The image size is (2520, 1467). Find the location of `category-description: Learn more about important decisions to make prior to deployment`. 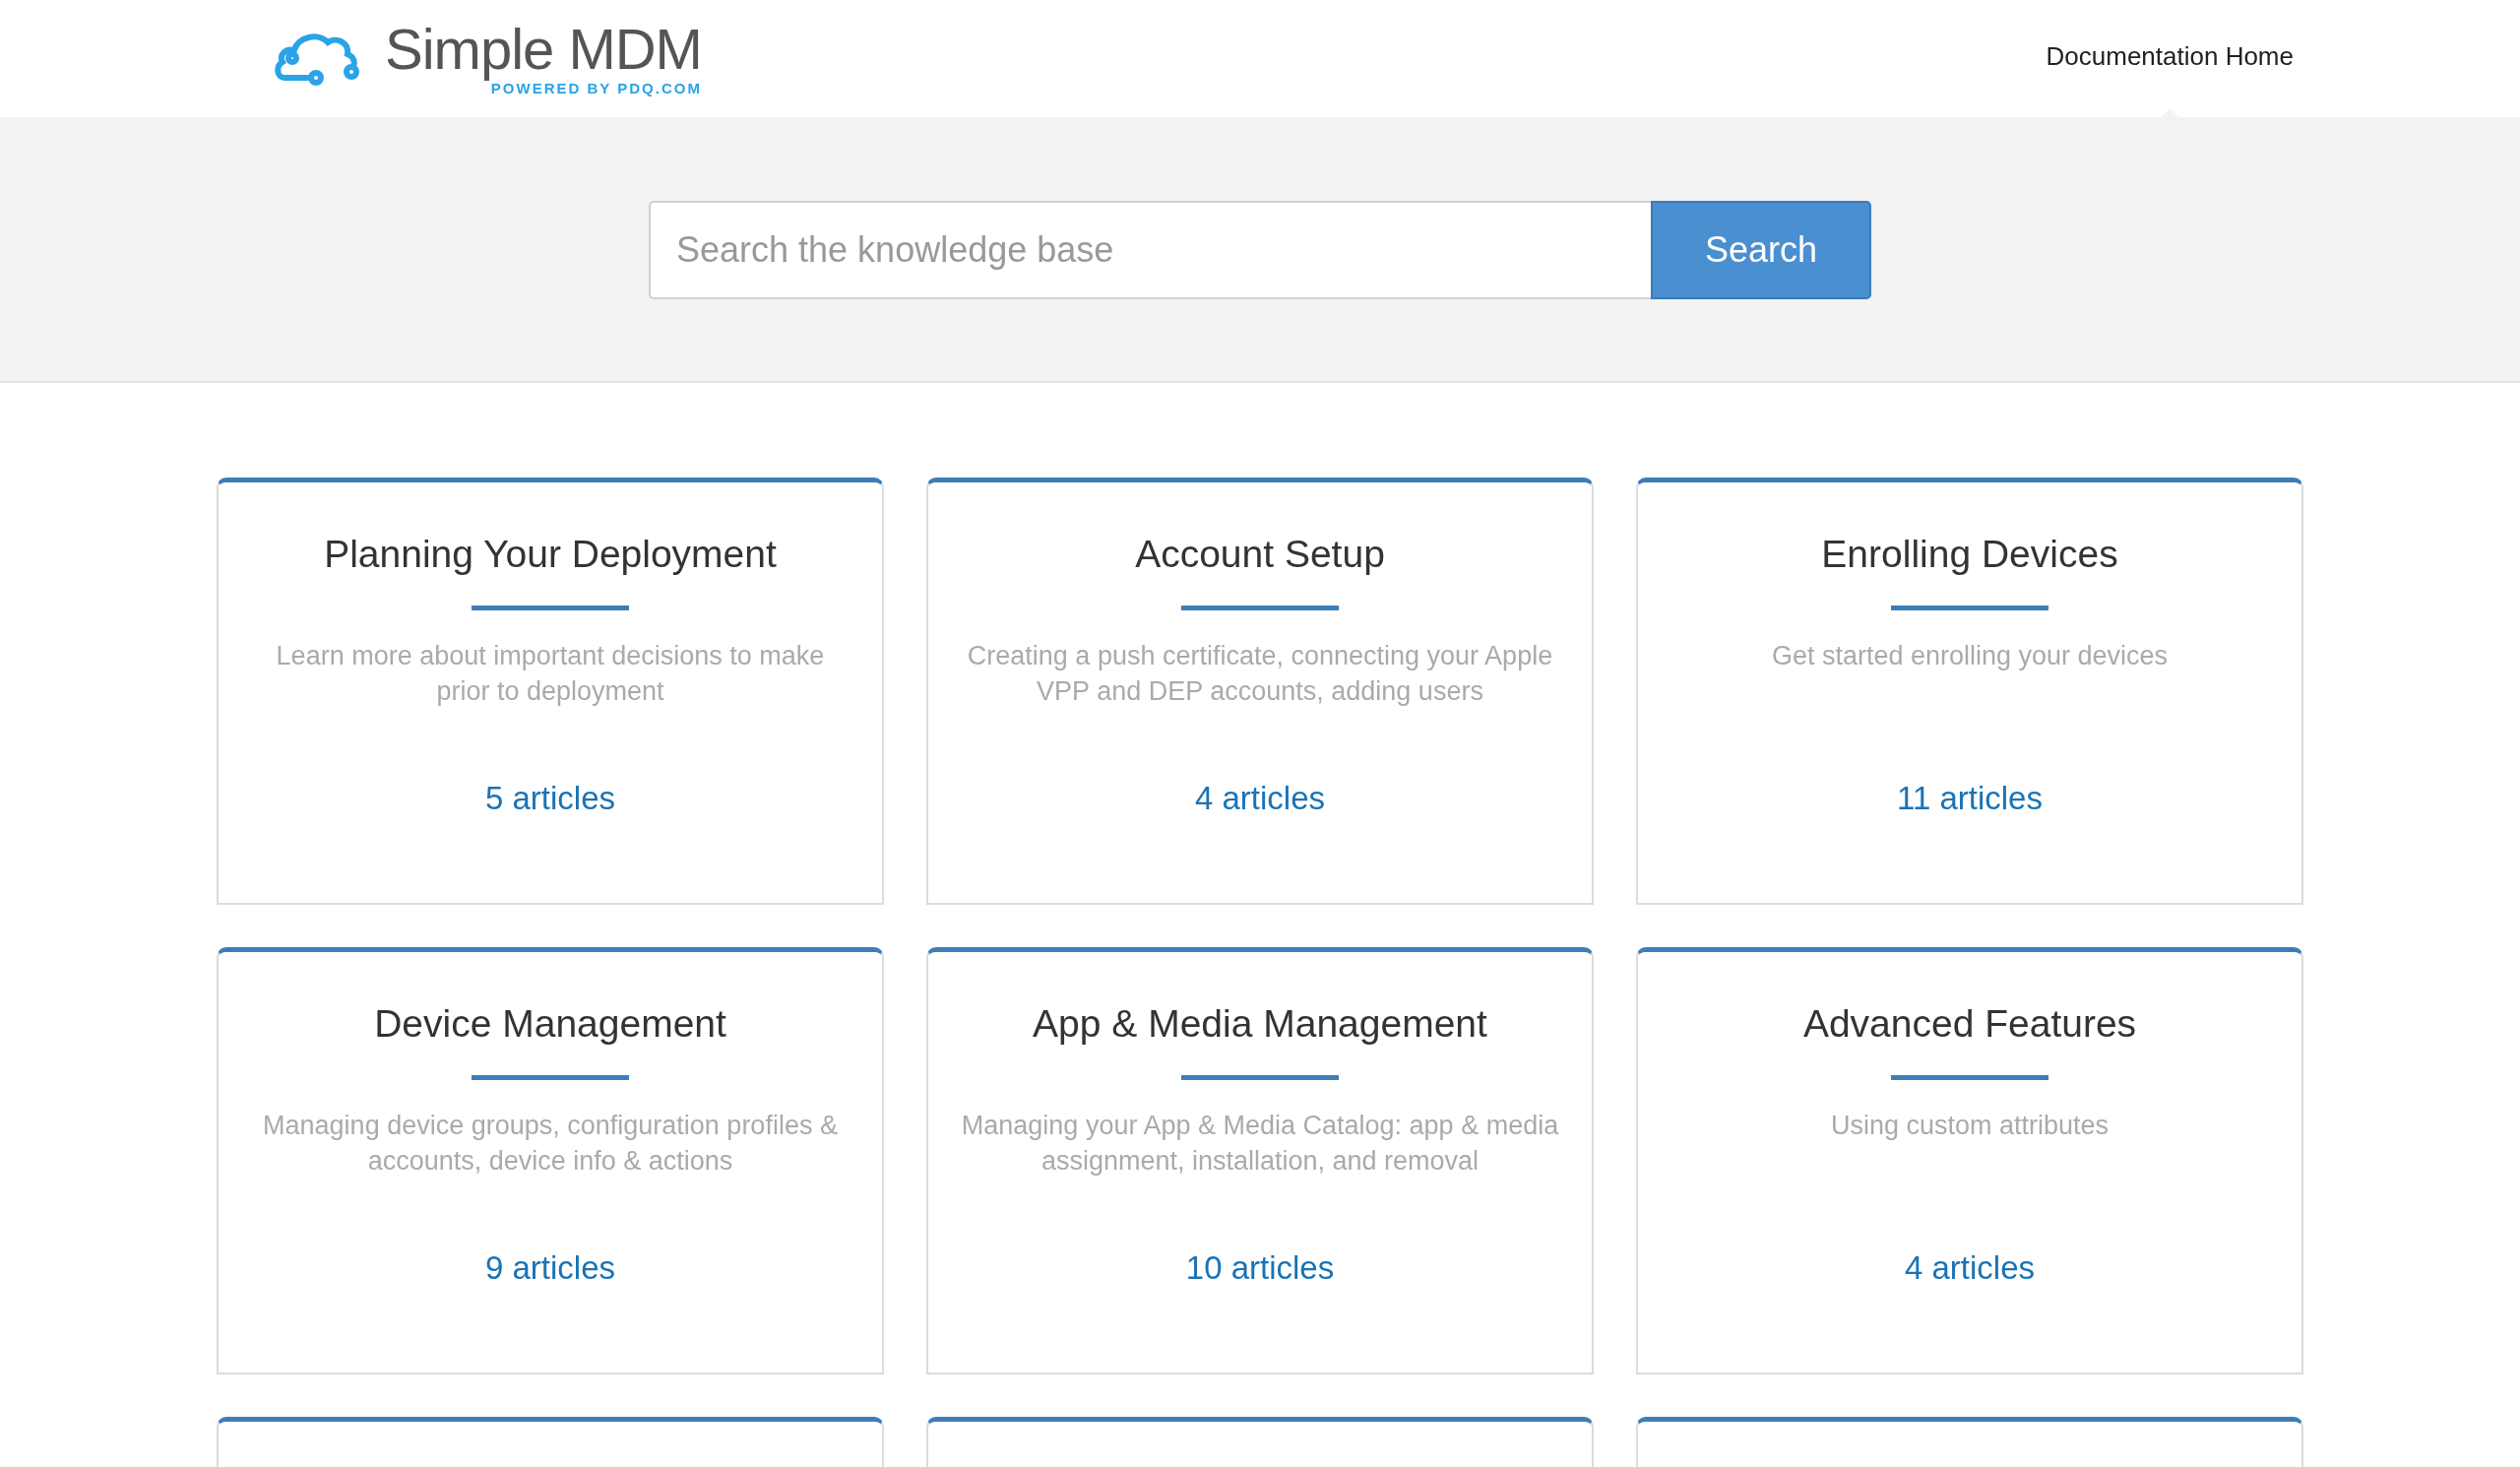

category-description: Learn more about important decisions to make prior to deployment is located at coordinates (550, 674).